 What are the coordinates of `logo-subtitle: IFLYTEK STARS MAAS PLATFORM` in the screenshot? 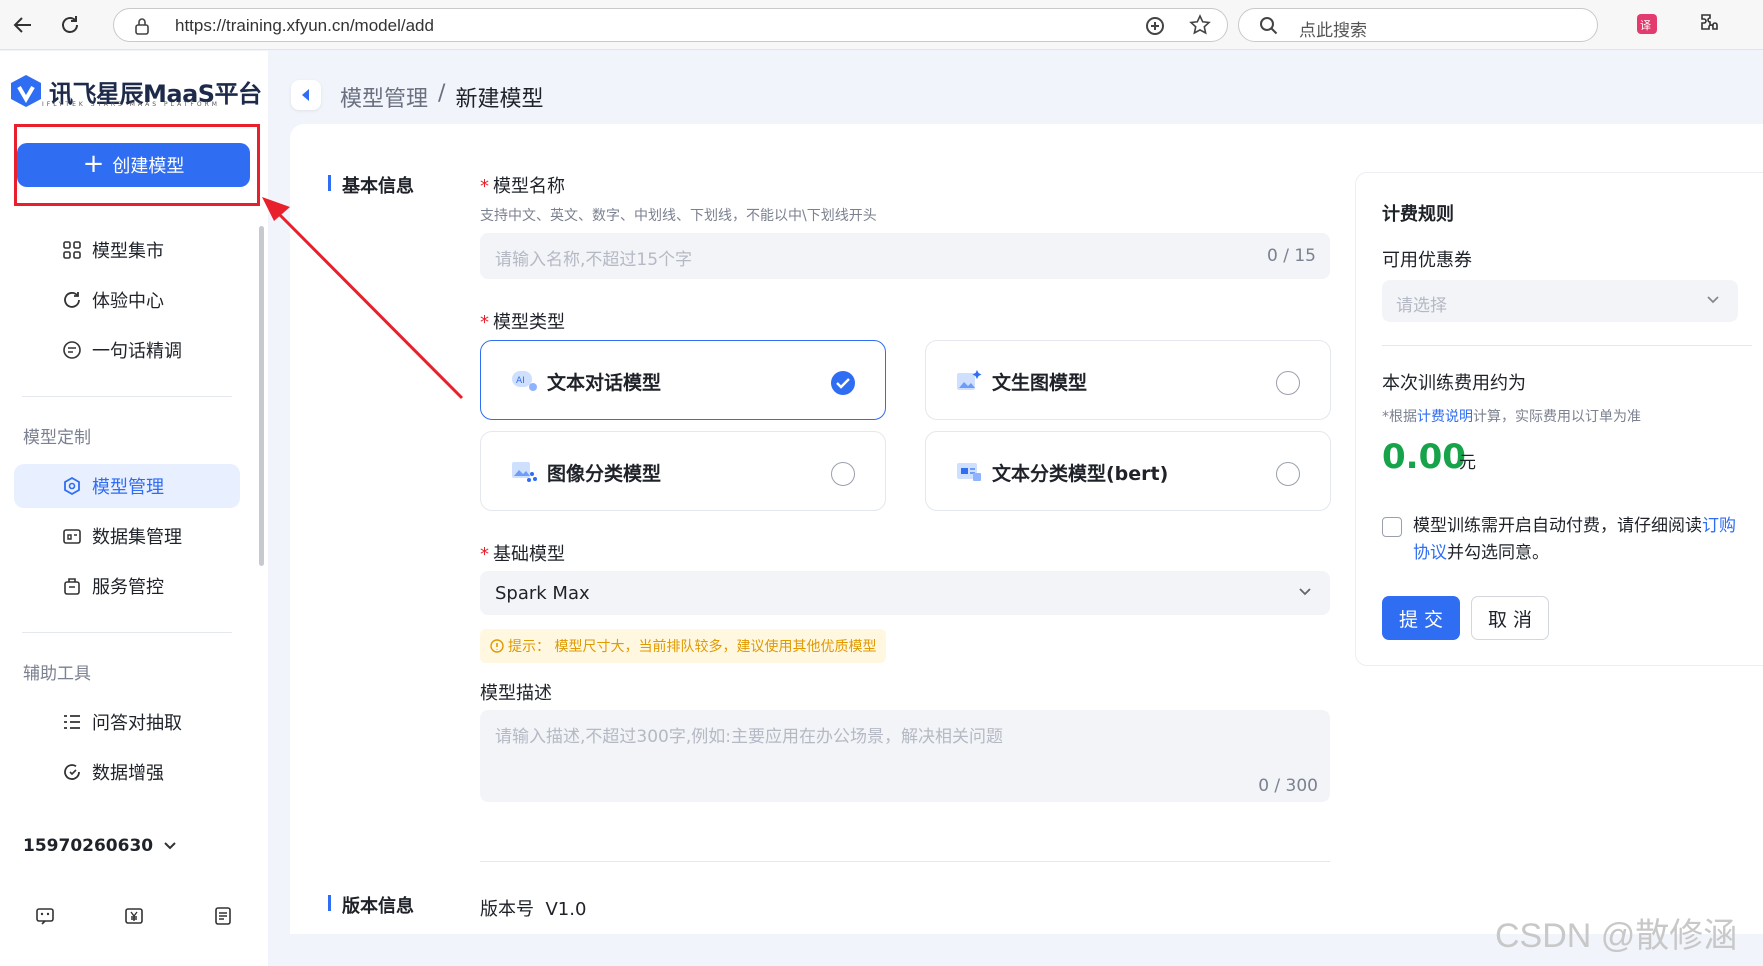 It's located at (131, 104).